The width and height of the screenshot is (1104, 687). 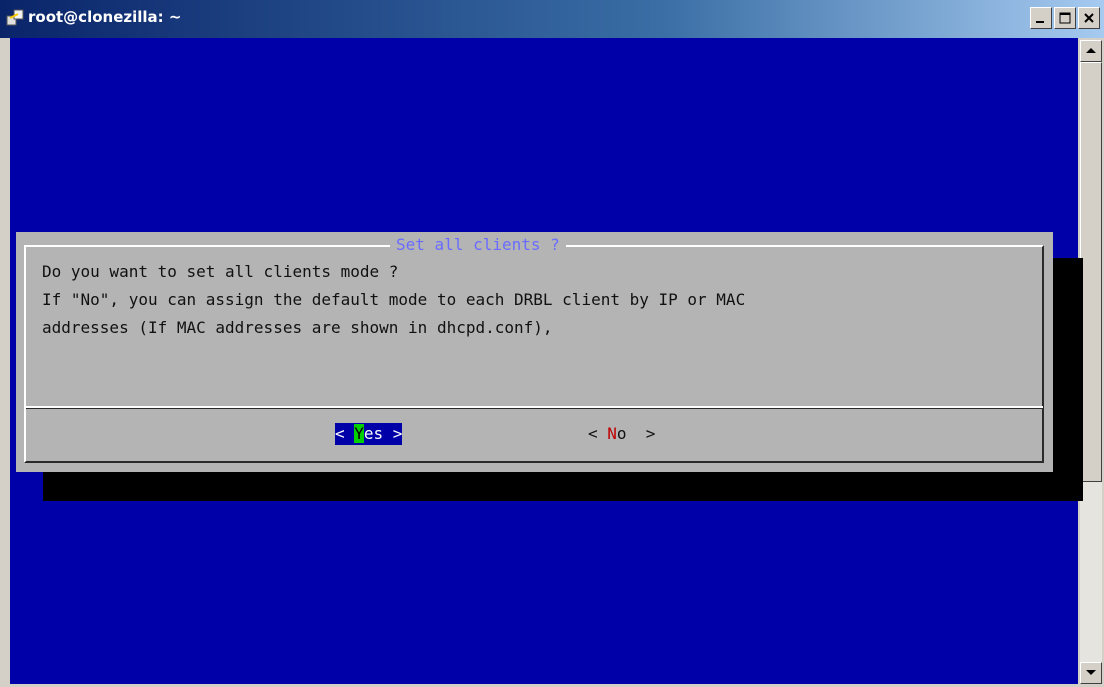 I want to click on close-button, so click(x=1089, y=18).